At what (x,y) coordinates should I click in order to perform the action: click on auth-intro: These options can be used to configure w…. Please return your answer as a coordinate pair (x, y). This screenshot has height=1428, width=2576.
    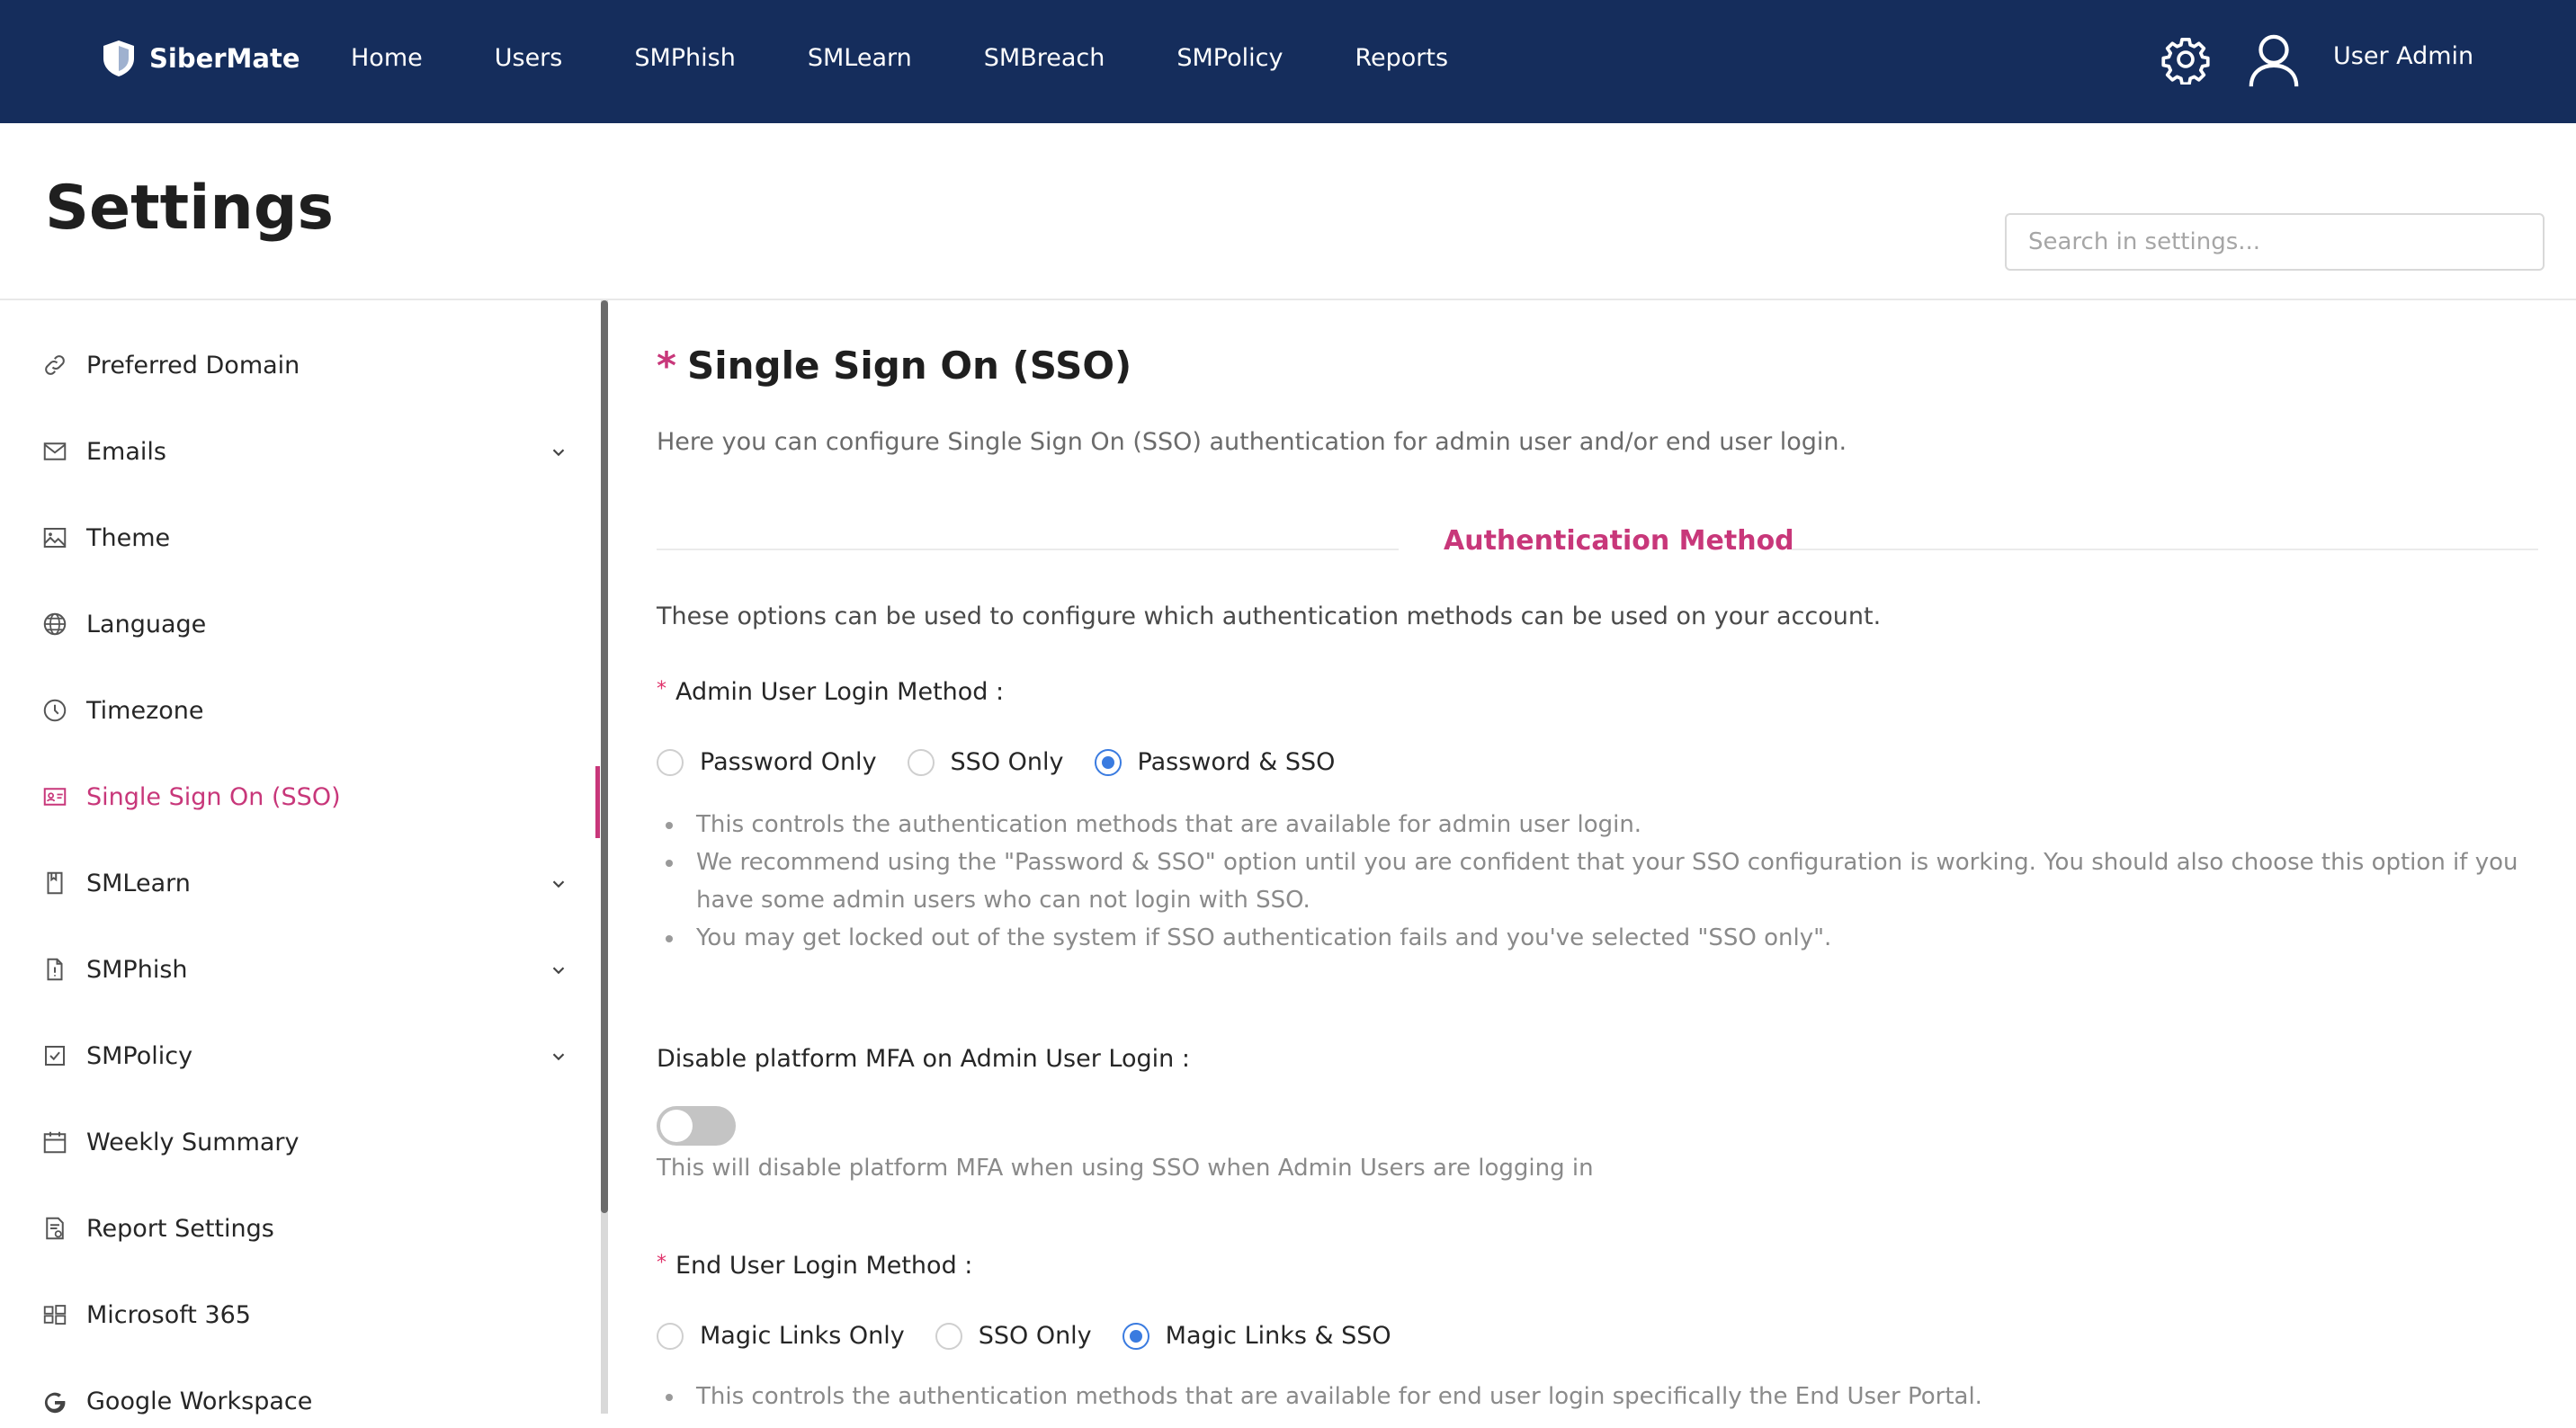
    Looking at the image, I should click on (1269, 616).